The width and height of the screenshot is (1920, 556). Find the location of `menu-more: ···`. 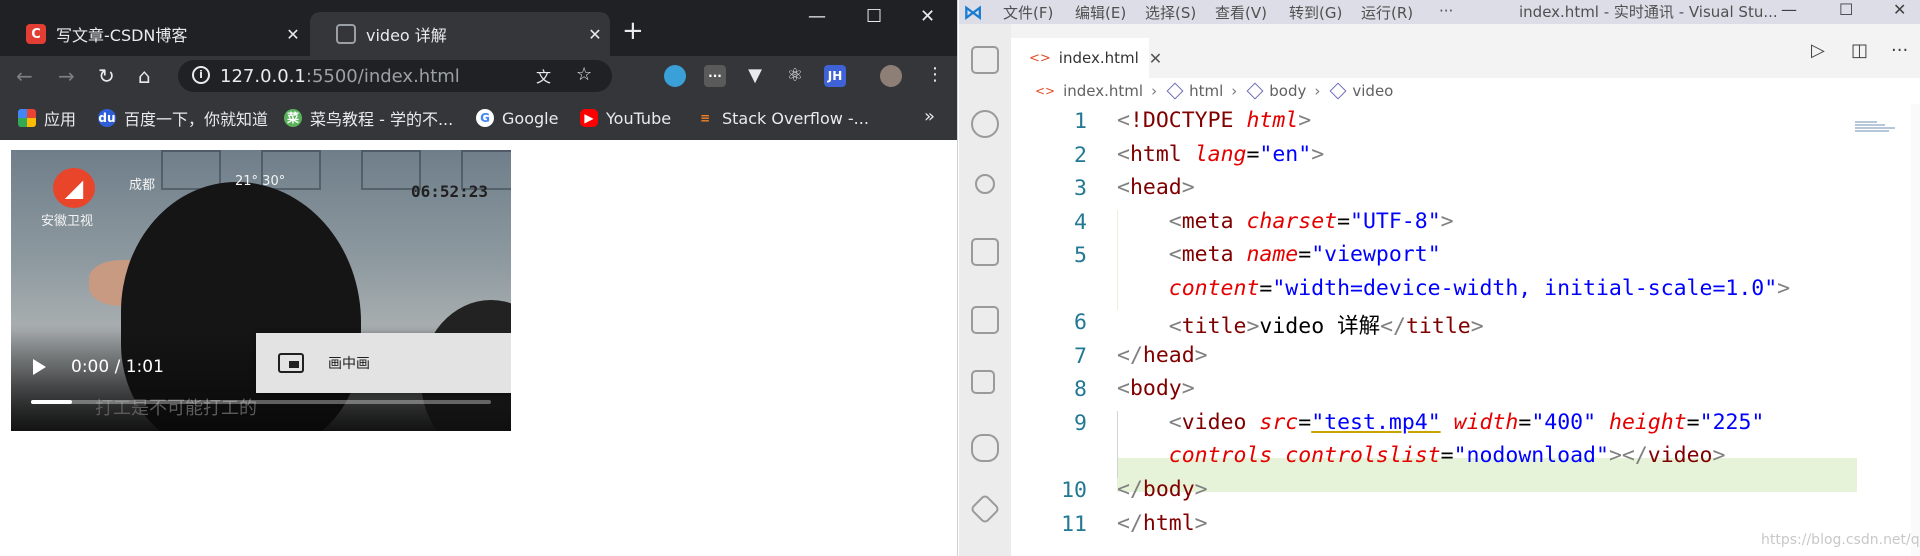

menu-more: ··· is located at coordinates (1446, 11).